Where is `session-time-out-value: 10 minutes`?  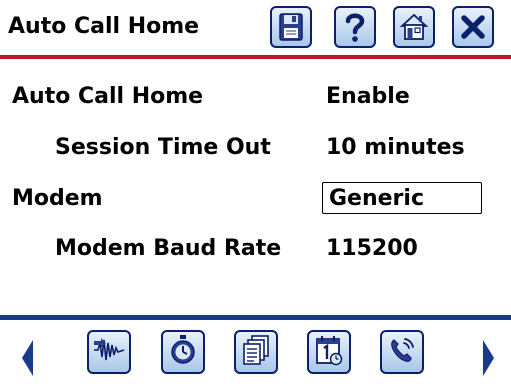 session-time-out-value: 10 minutes is located at coordinates (395, 147).